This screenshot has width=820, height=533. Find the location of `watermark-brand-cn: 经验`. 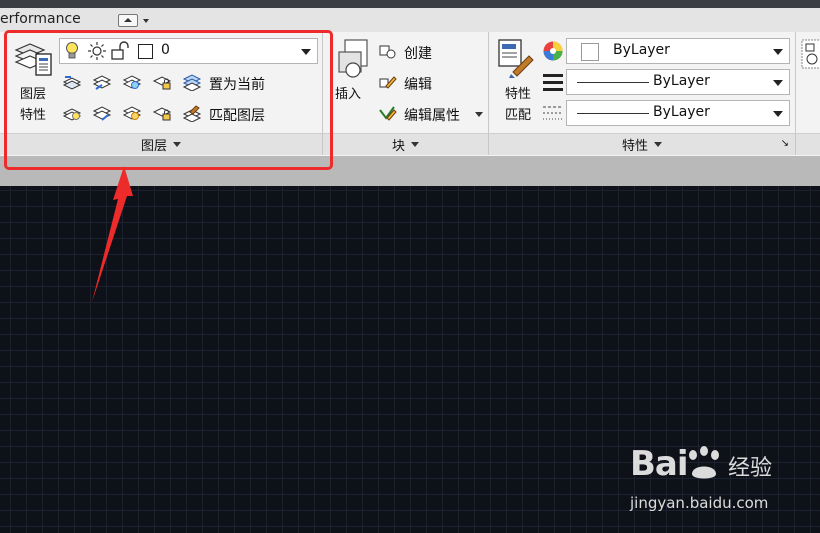

watermark-brand-cn: 经验 is located at coordinates (750, 468).